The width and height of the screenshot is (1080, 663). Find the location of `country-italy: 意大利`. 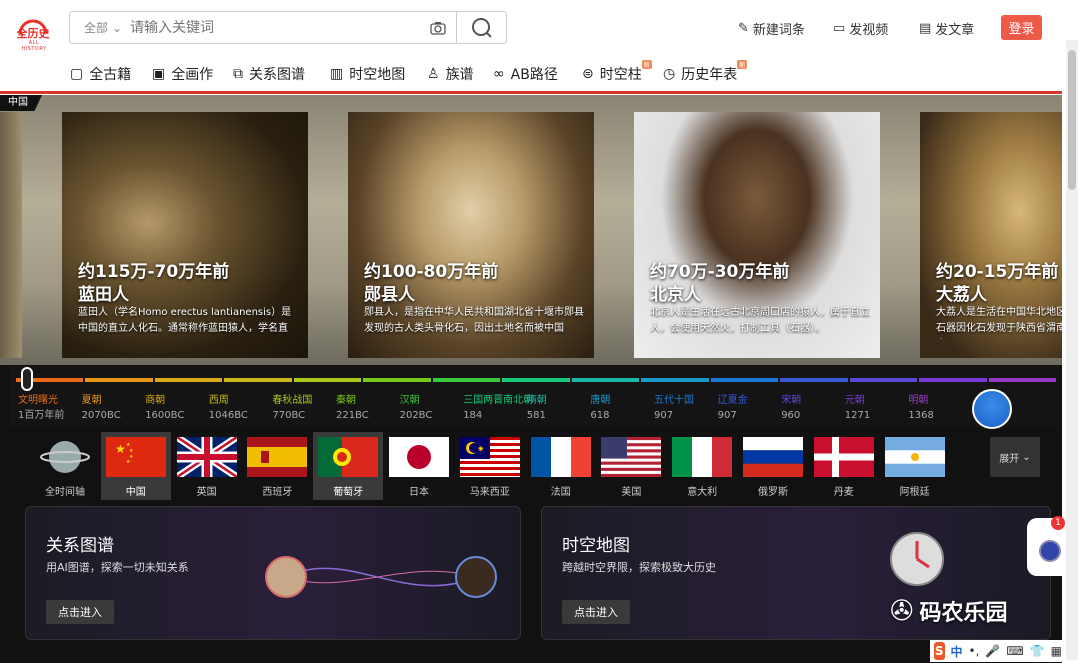

country-italy: 意大利 is located at coordinates (702, 466).